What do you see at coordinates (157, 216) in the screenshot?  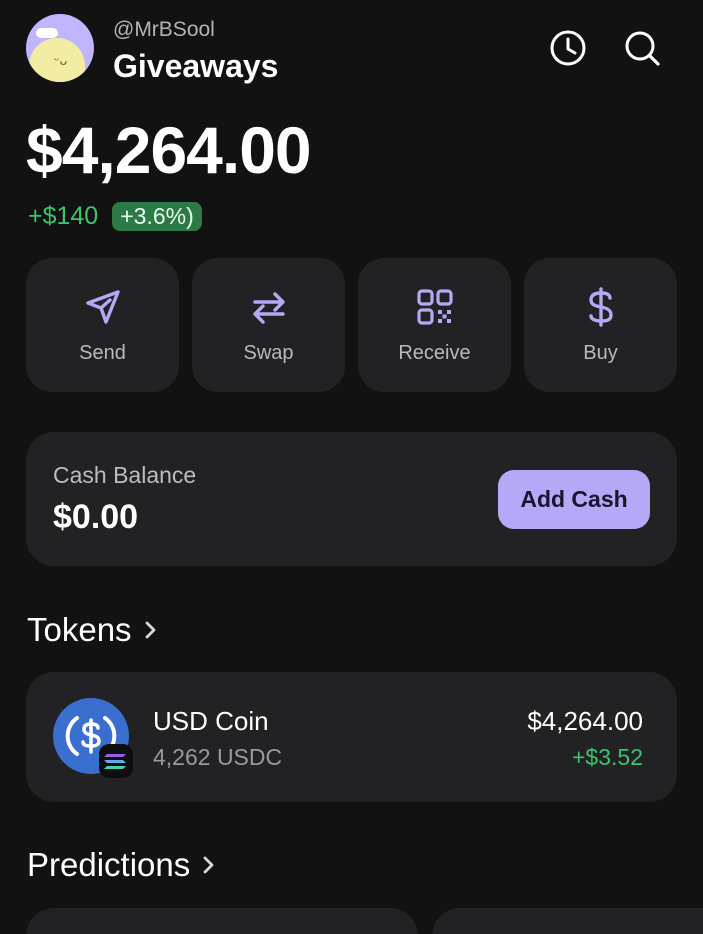 I see `change-percent-badge: +3.6%)` at bounding box center [157, 216].